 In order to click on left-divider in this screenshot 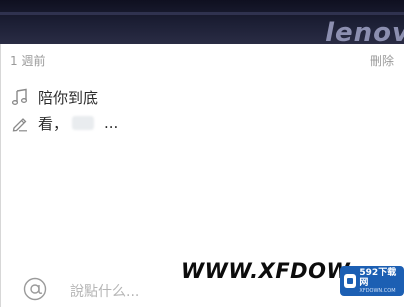, I will do `click(0, 175)`.